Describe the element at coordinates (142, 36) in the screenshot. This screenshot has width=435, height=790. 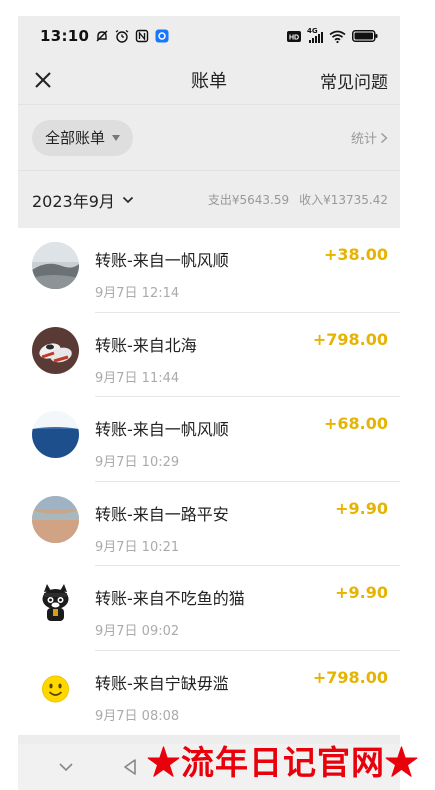
I see `nfc-icon` at that location.